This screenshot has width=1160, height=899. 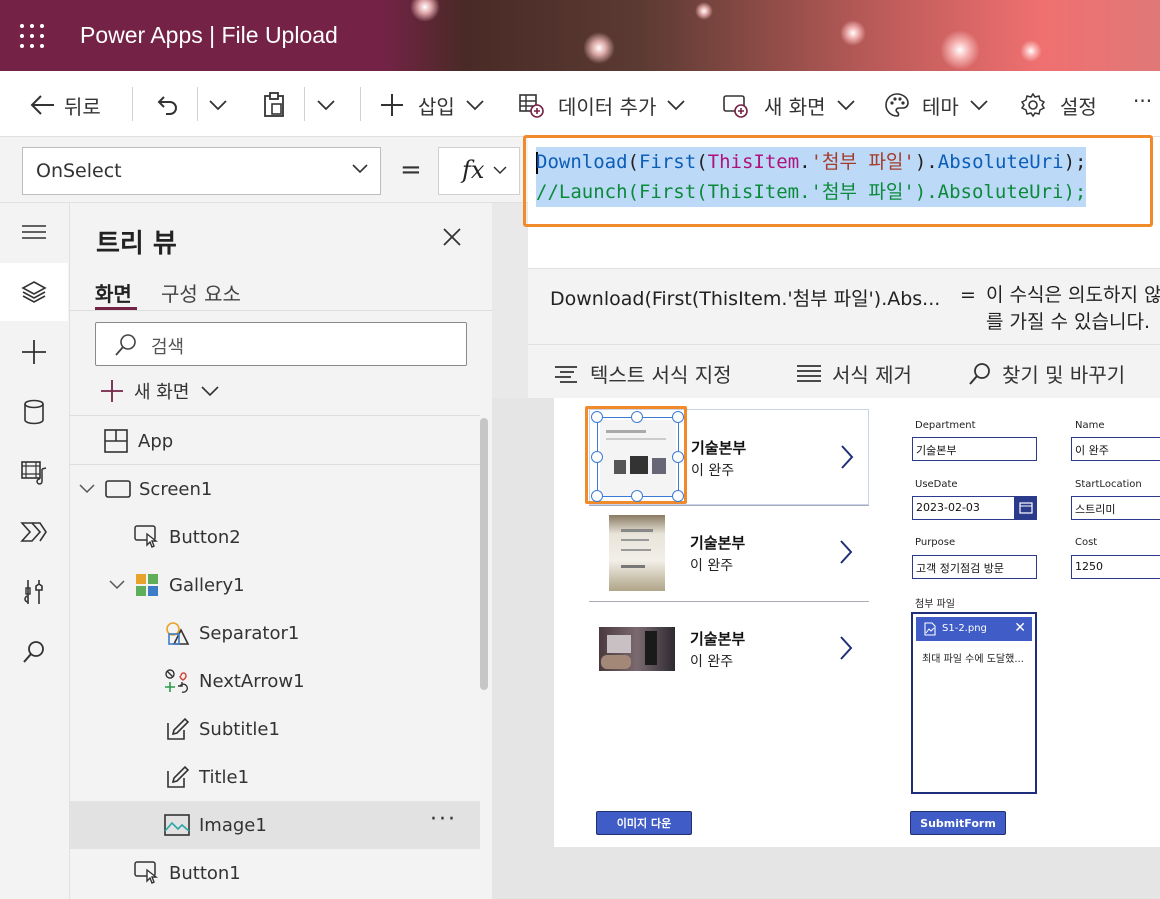 What do you see at coordinates (644, 823) in the screenshot?
I see `image-download-button: 이미지 다운` at bounding box center [644, 823].